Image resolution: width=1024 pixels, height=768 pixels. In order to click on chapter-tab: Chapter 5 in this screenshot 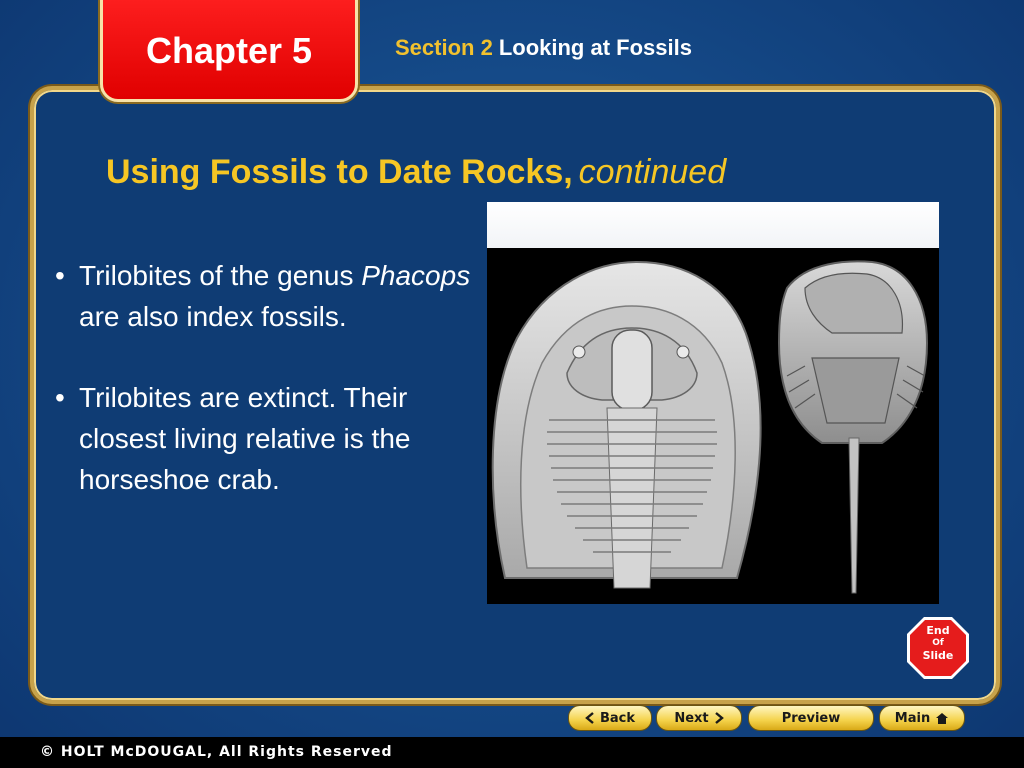, I will do `click(229, 51)`.